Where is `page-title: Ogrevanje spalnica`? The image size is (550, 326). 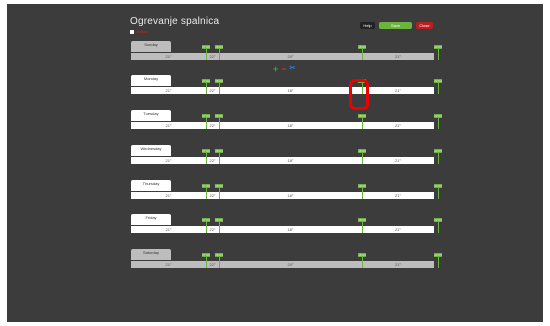 page-title: Ogrevanje spalnica is located at coordinates (175, 21).